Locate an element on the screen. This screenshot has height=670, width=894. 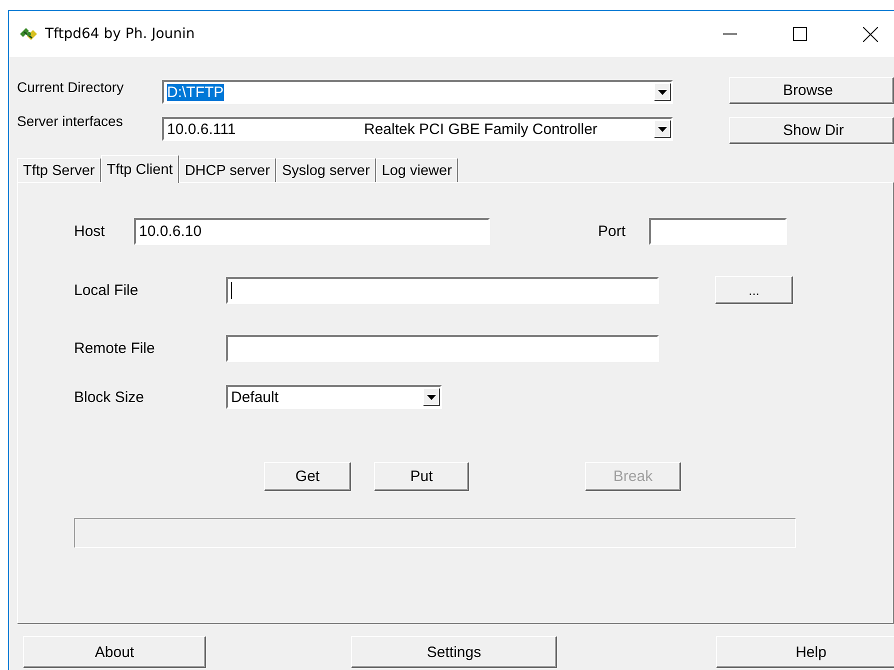
field-label: Host is located at coordinates (90, 231).